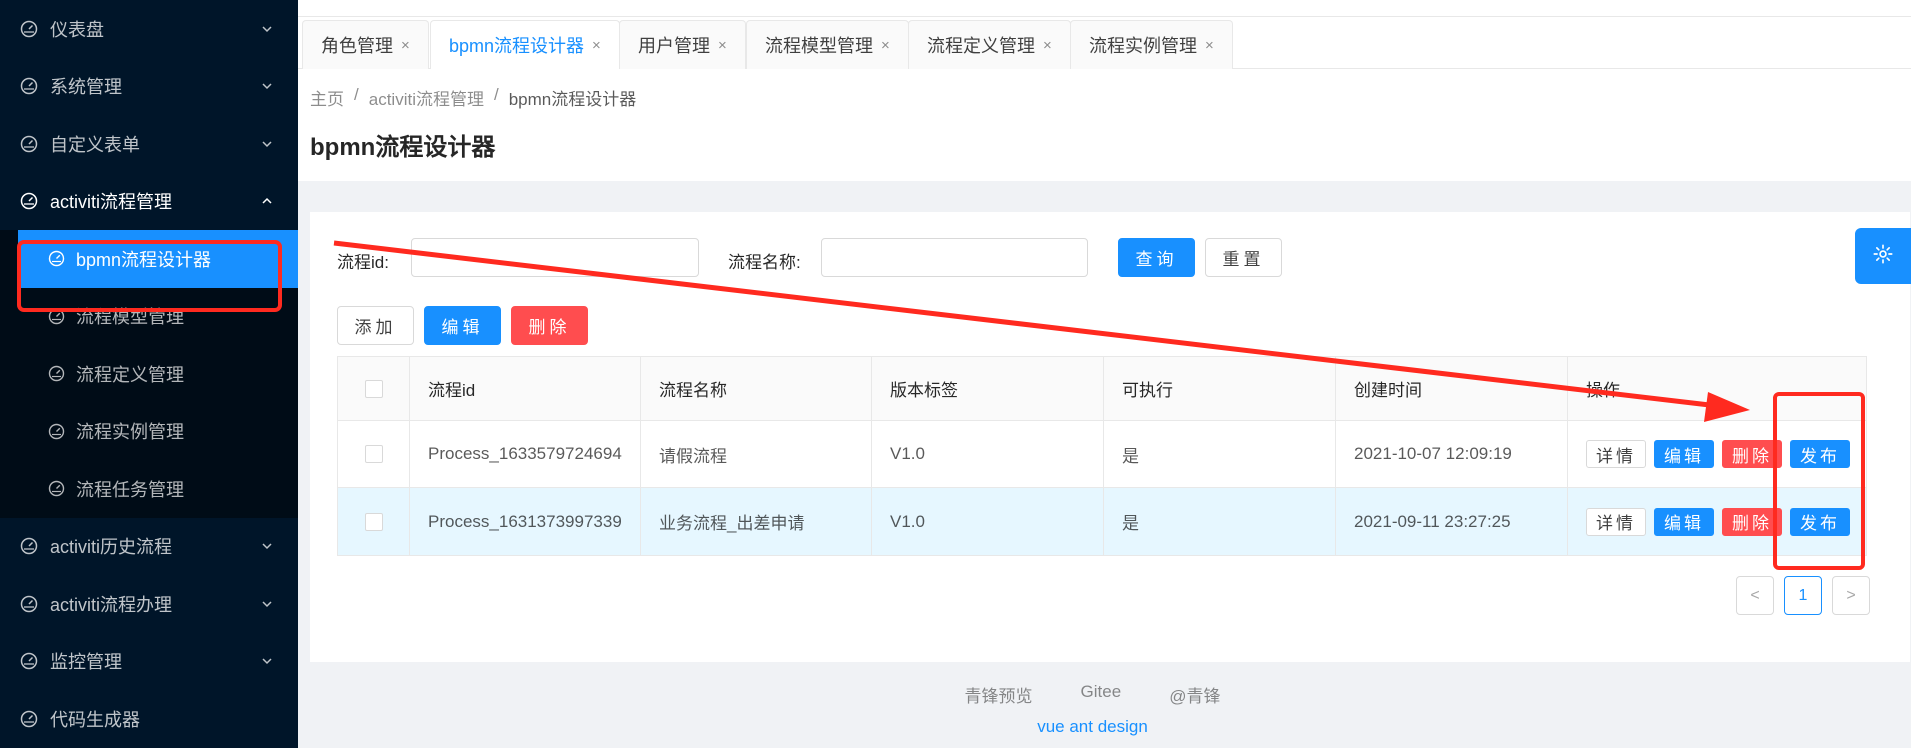 The image size is (1911, 748). I want to click on column-header: 流程名称, so click(756, 388).